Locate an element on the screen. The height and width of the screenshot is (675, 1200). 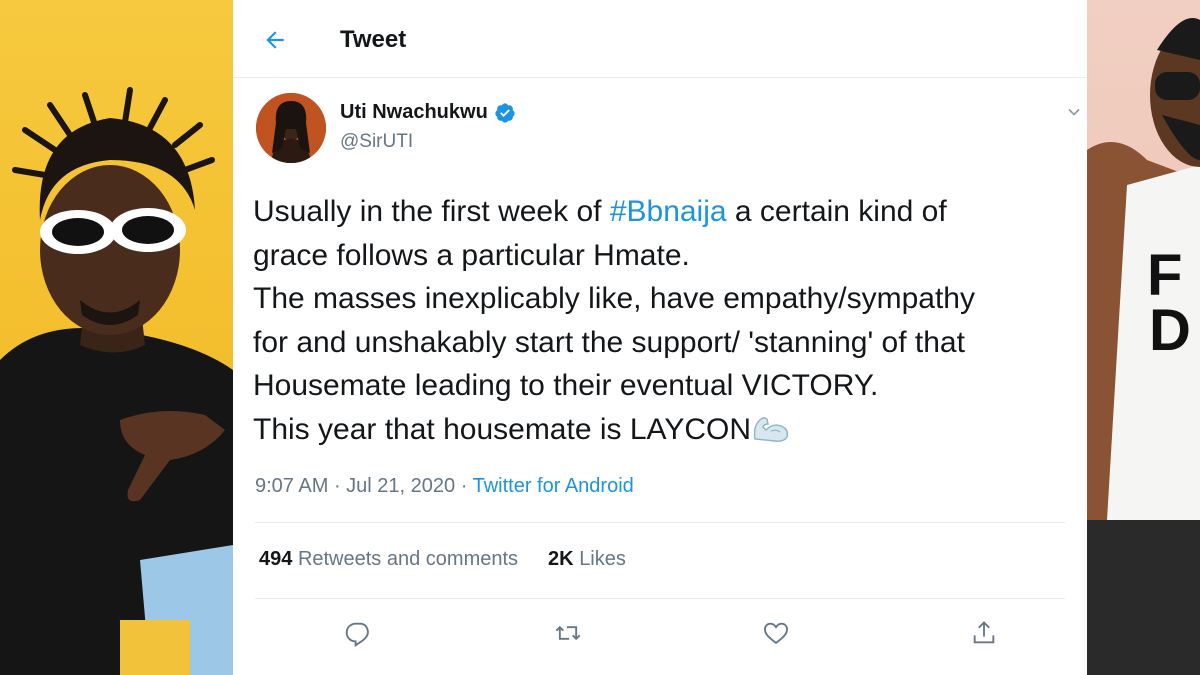
tweet-time: 9:07 AM is located at coordinates (291, 486).